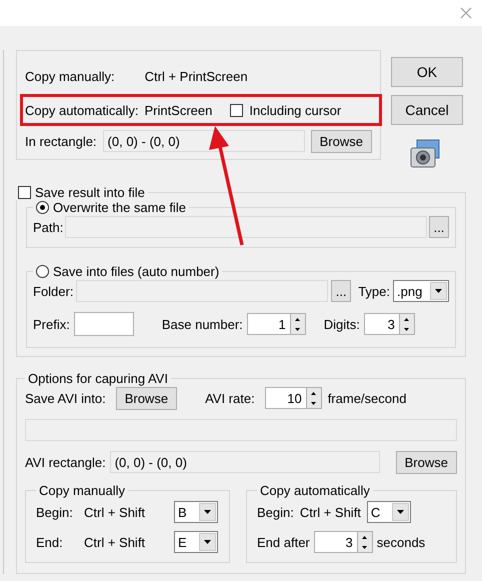  What do you see at coordinates (283, 542) in the screenshot?
I see `label: End after` at bounding box center [283, 542].